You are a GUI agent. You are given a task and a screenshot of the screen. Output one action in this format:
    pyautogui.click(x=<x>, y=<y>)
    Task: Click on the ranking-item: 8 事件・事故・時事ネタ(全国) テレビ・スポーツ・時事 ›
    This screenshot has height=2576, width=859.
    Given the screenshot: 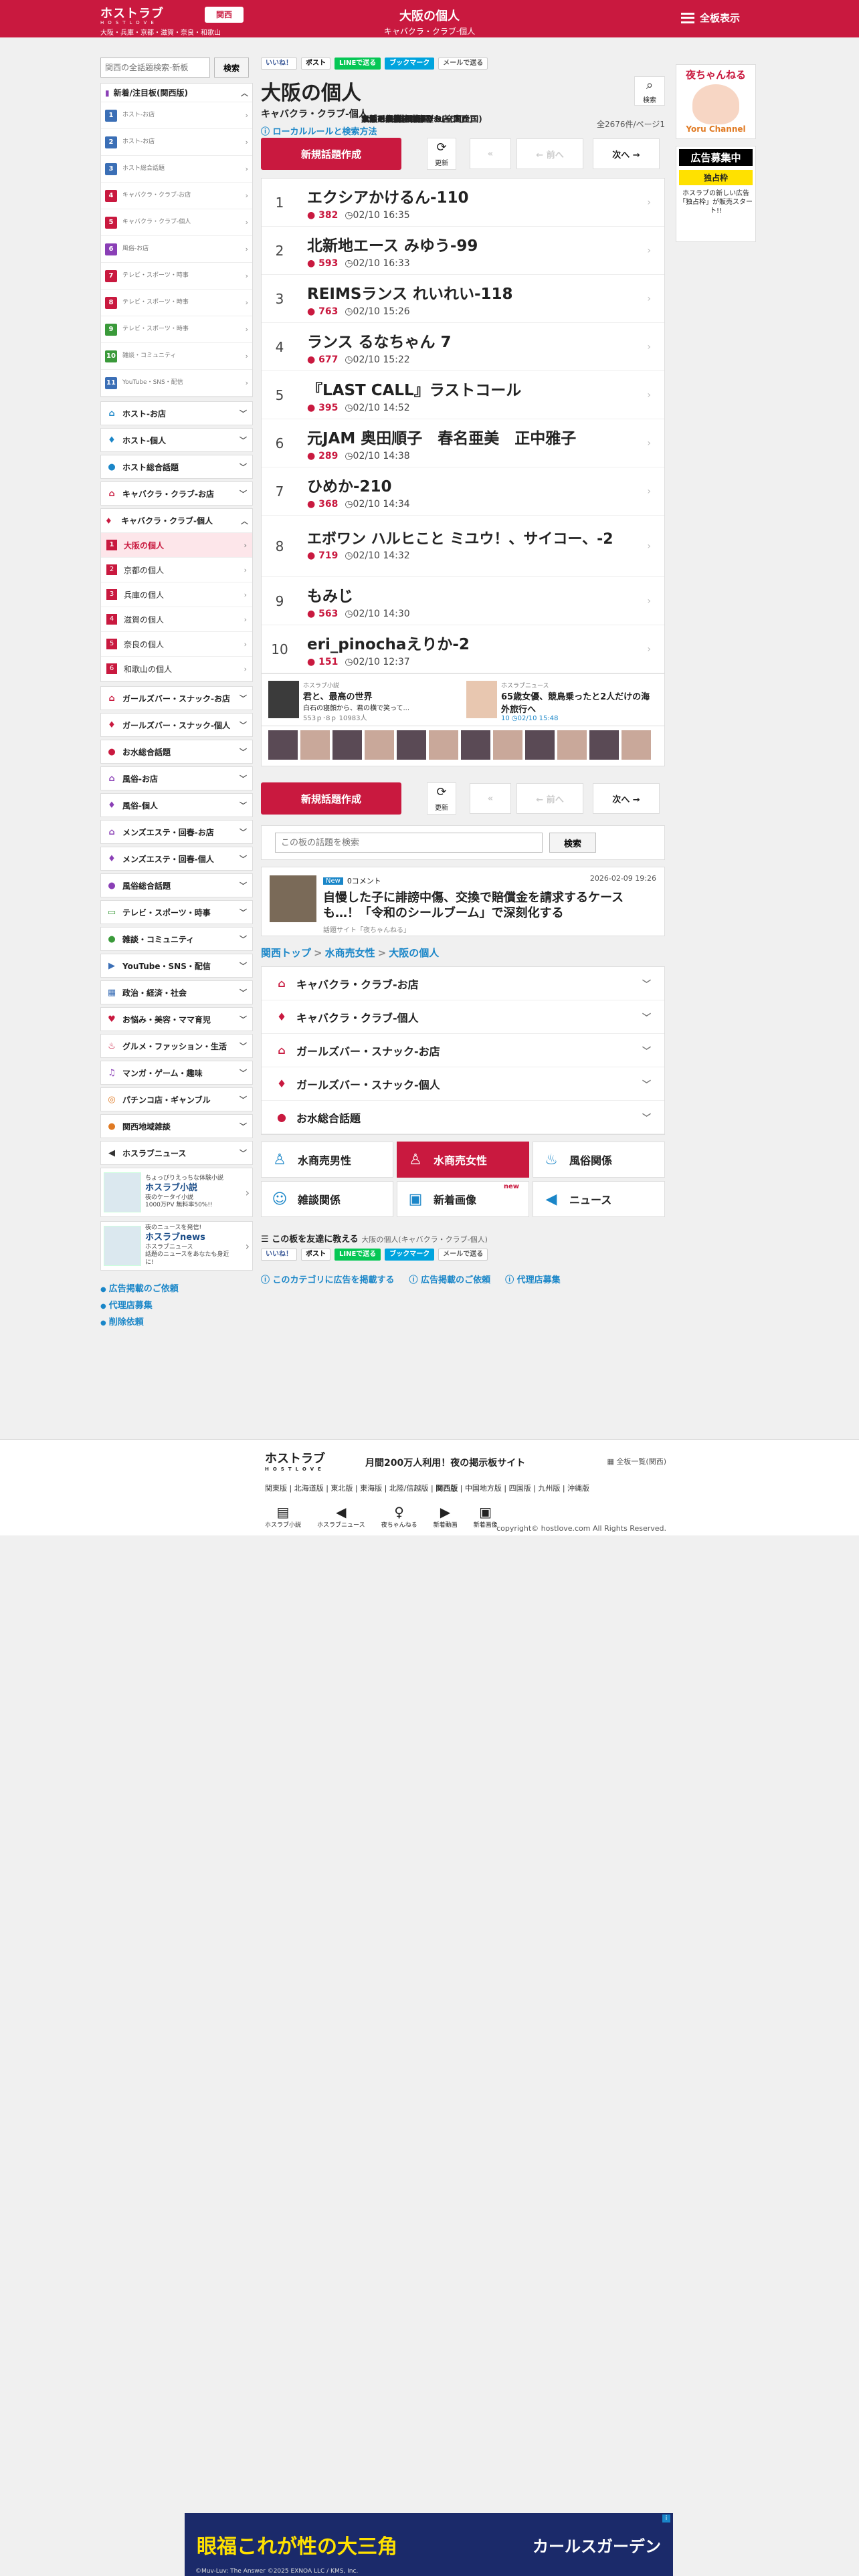 What is the action you would take?
    pyautogui.click(x=283, y=215)
    